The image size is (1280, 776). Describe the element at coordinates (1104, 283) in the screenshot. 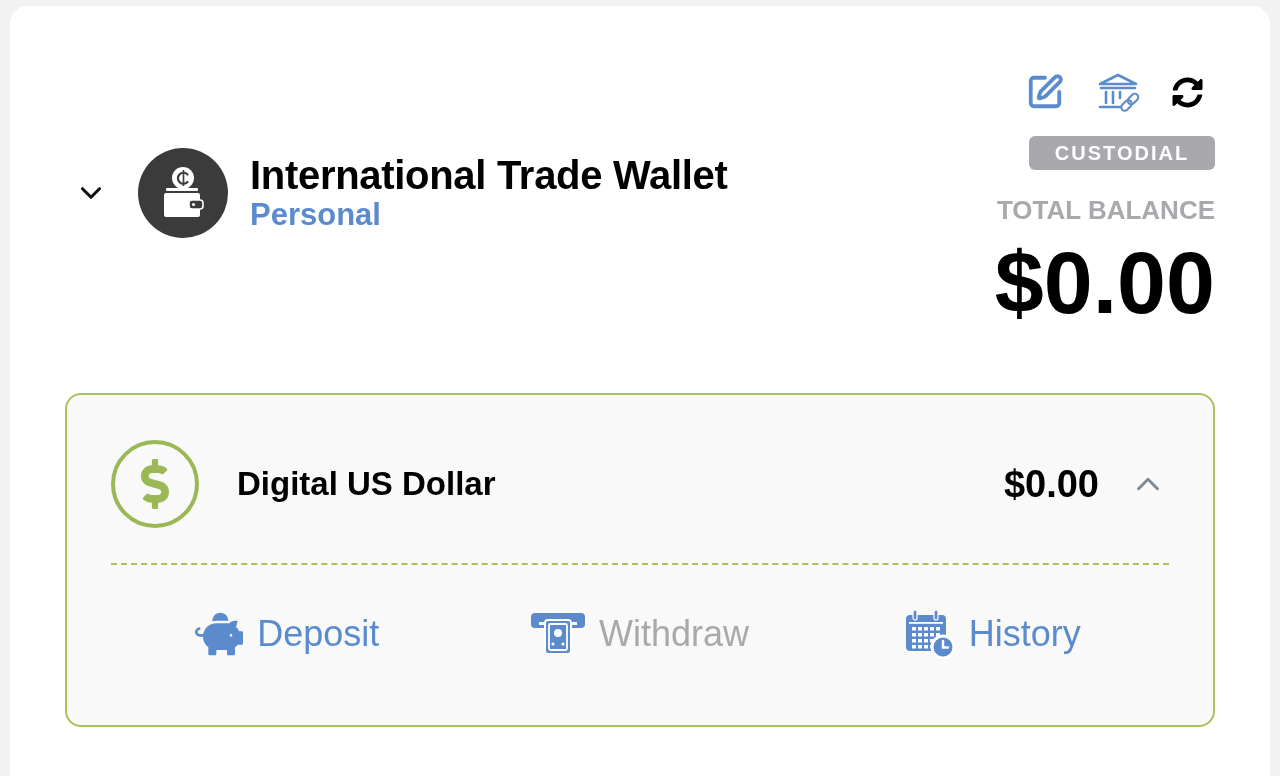

I see `total-balance: $0.00` at that location.